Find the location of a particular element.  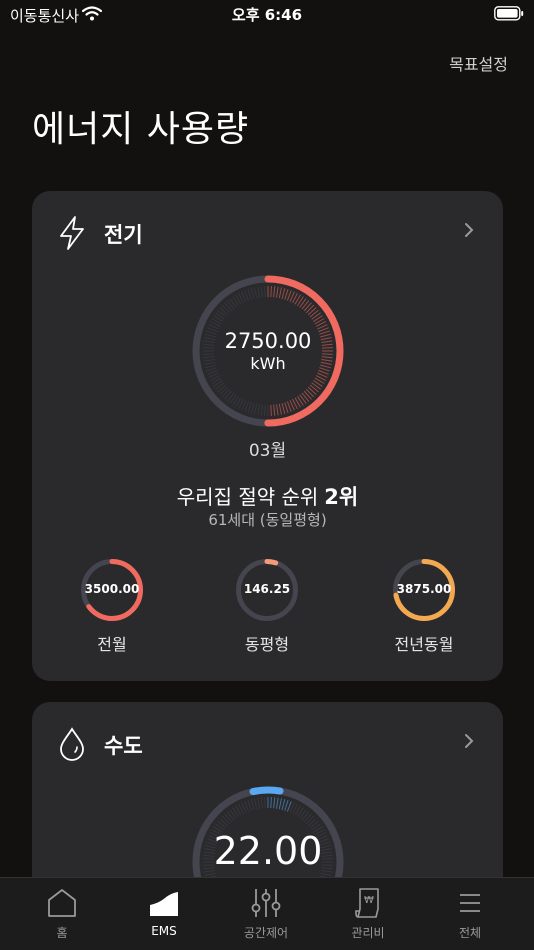

tab-all: 전체 is located at coordinates (470, 914).